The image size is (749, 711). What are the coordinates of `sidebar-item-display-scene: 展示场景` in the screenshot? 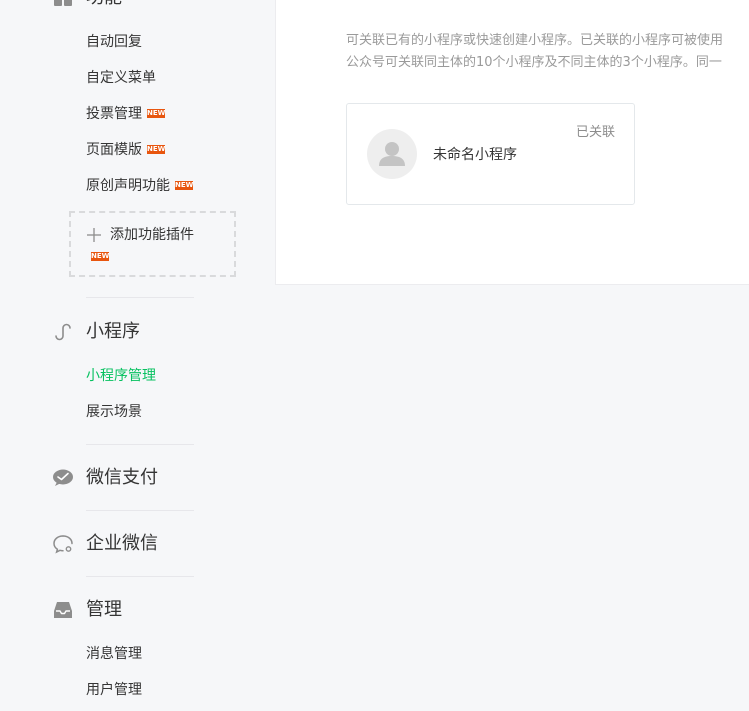 It's located at (114, 412).